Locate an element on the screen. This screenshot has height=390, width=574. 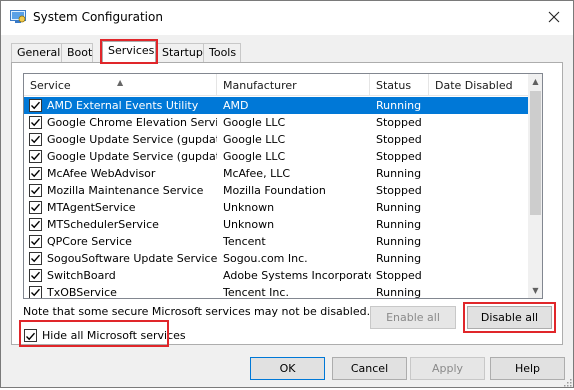
apply-button: Apply is located at coordinates (447, 368).